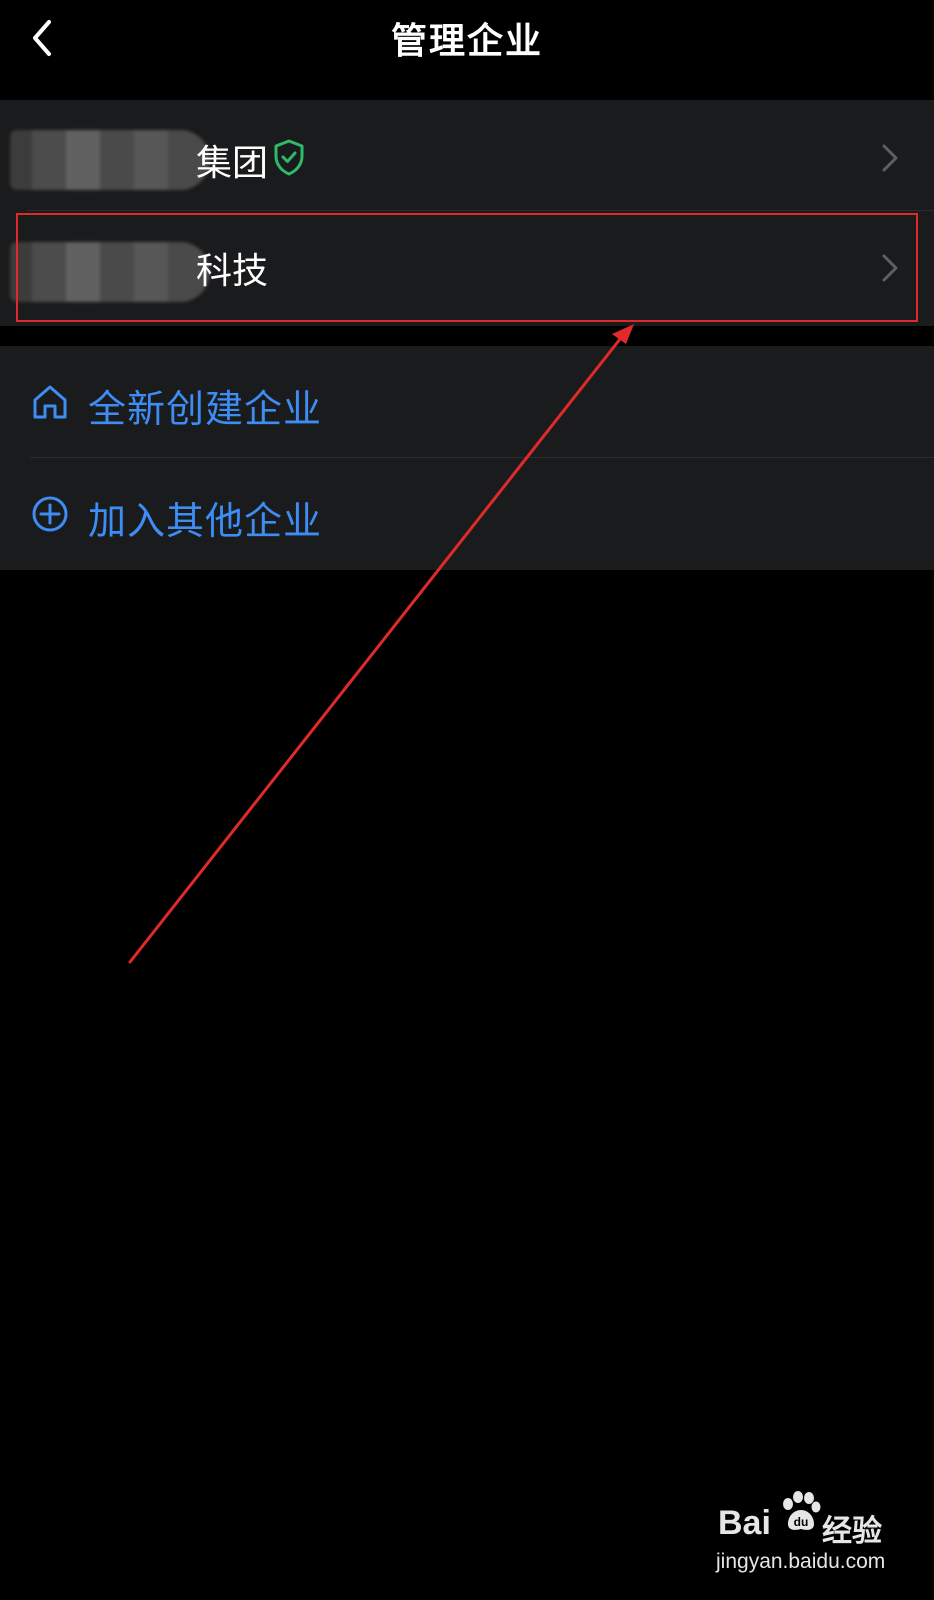 Image resolution: width=934 pixels, height=1600 pixels. I want to click on create-company-label: 全新创建企业, so click(205, 409).